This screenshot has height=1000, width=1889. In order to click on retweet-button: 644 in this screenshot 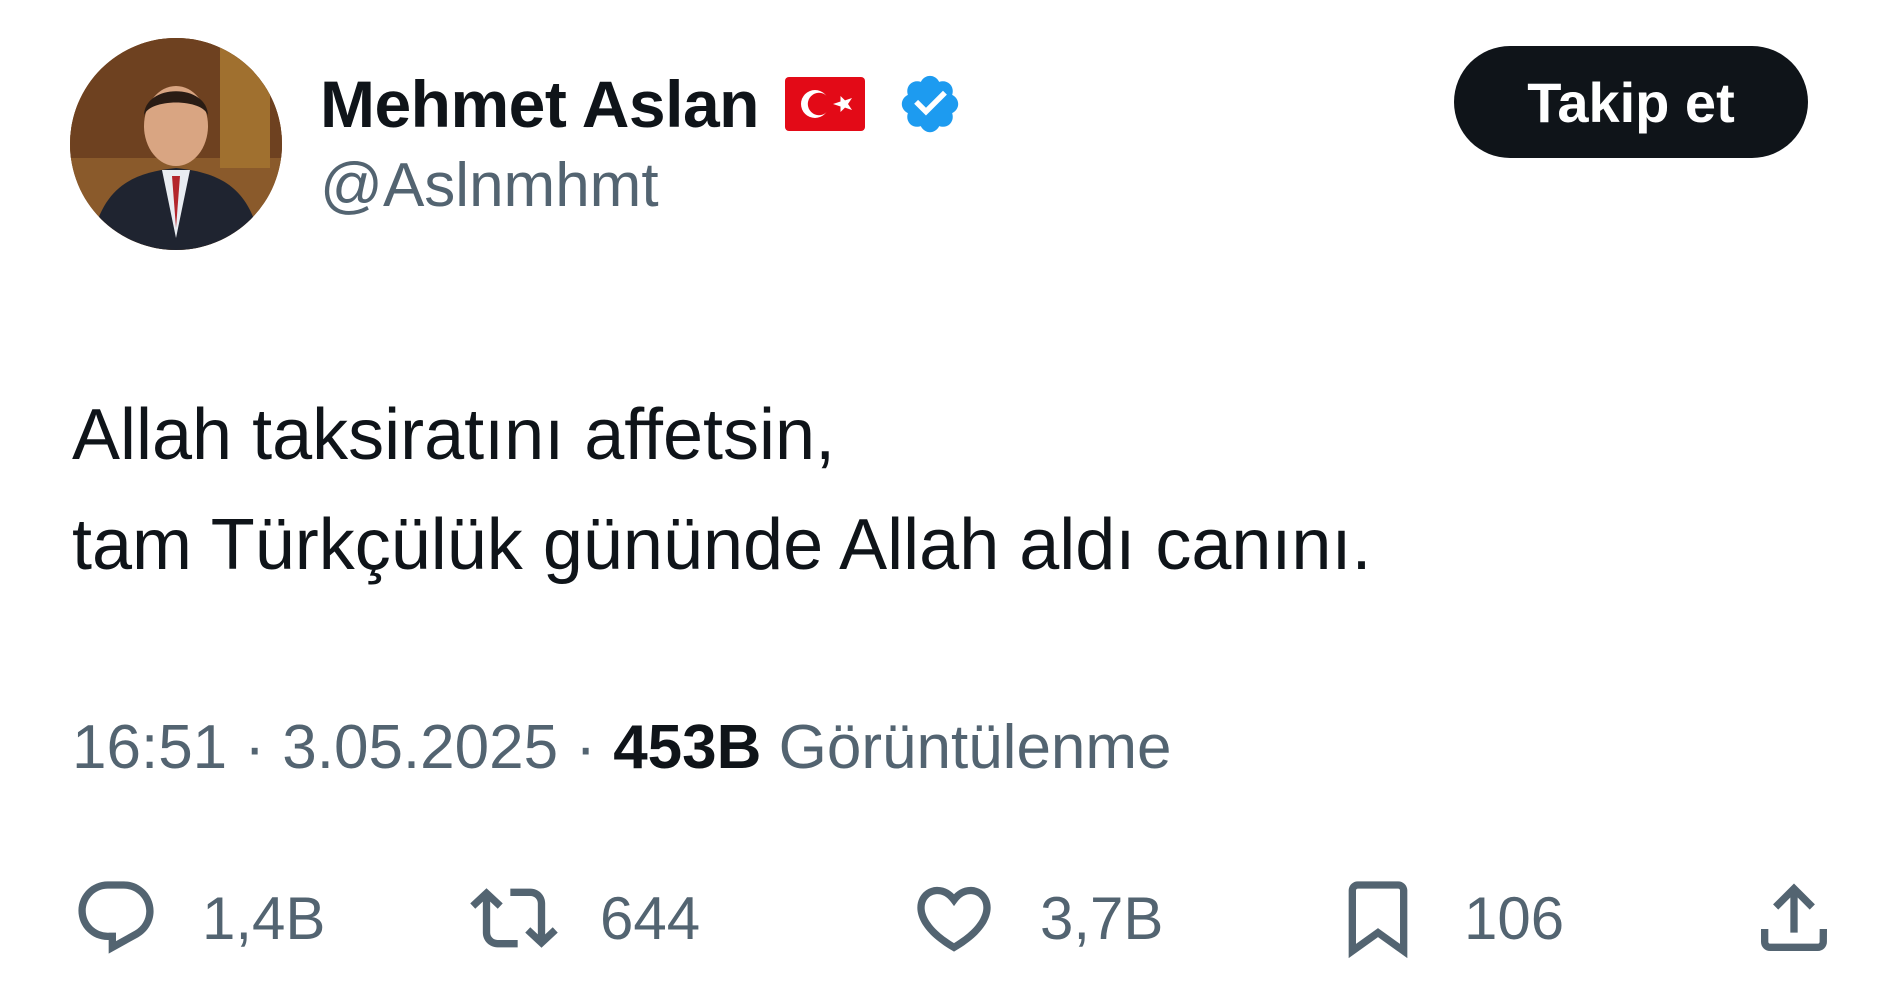, I will do `click(585, 918)`.